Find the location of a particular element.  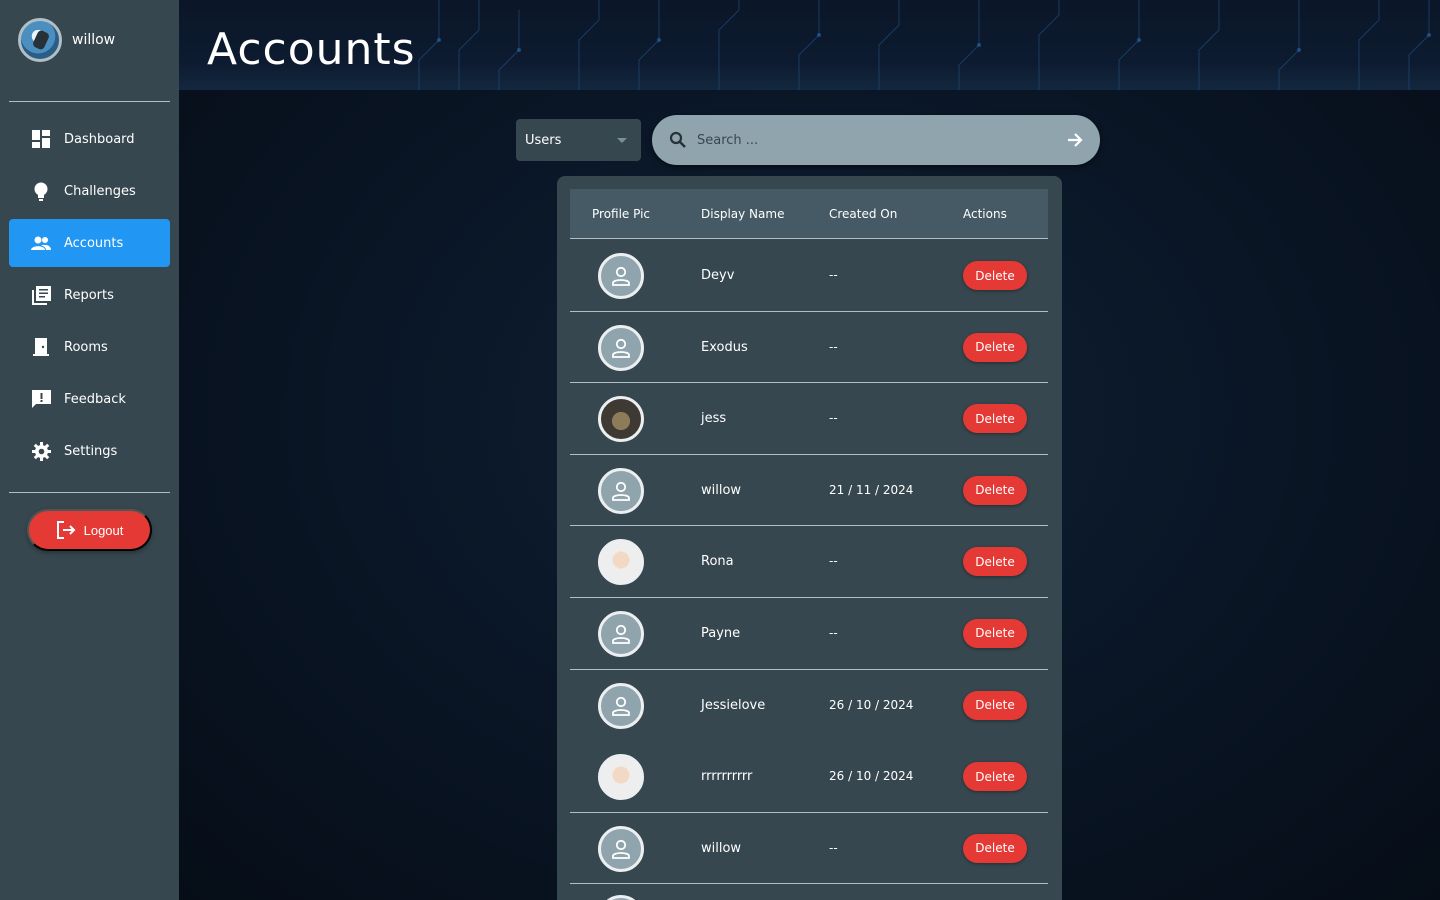

search-input is located at coordinates (872, 140).